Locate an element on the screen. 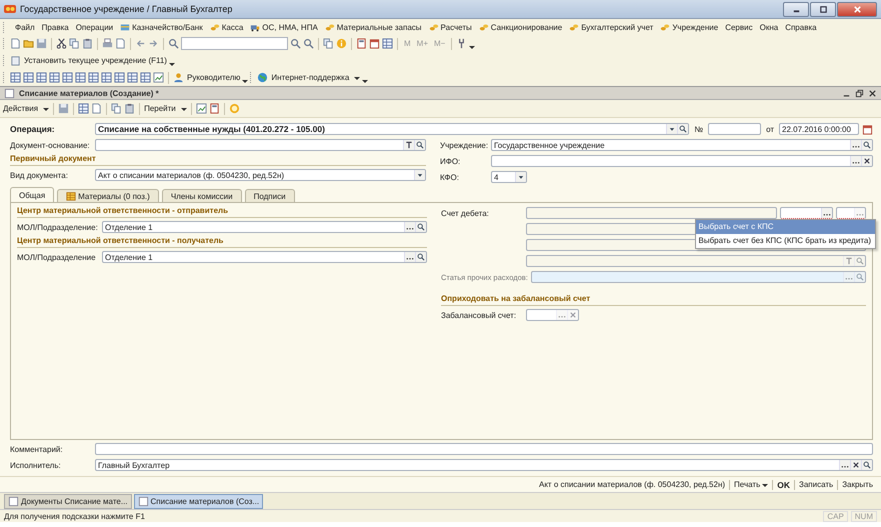  field-label: Забалансовый счет: is located at coordinates (479, 315).